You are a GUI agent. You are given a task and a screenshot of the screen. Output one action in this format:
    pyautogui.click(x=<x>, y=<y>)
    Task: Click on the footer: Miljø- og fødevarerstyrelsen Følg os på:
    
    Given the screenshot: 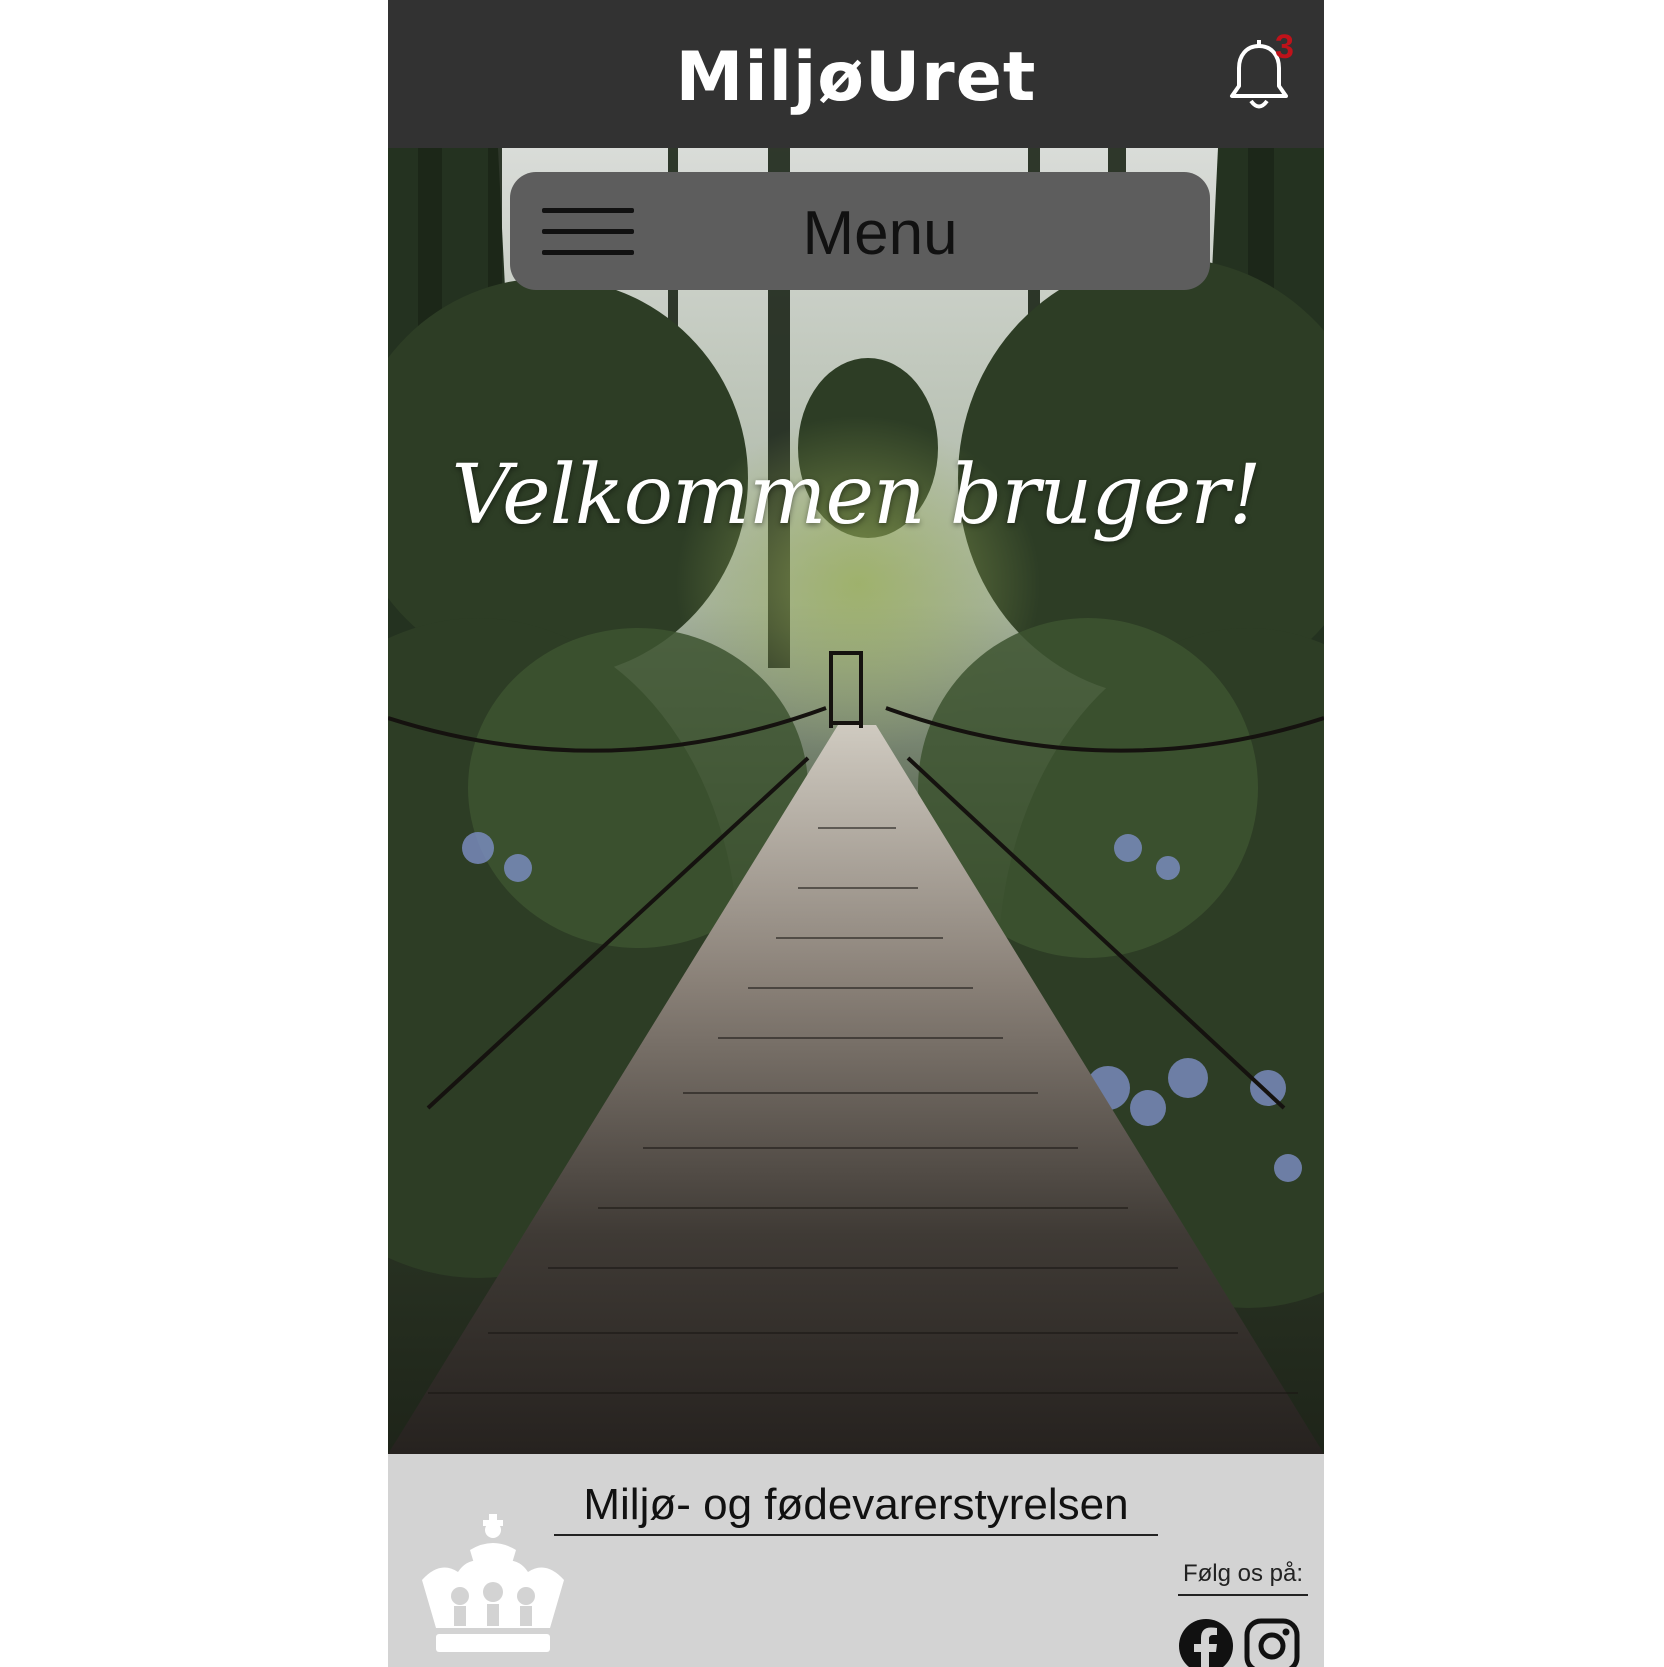 What is the action you would take?
    pyautogui.click(x=856, y=1560)
    